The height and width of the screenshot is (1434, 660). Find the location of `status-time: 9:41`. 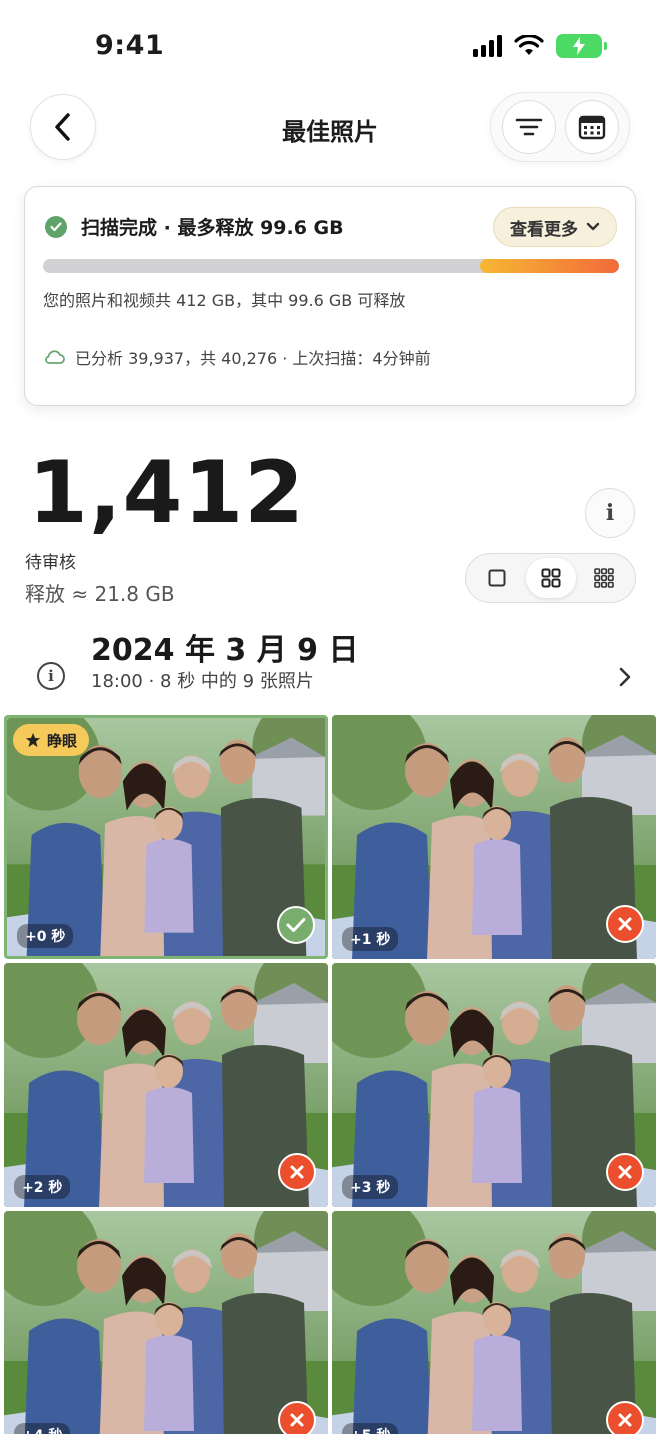

status-time: 9:41 is located at coordinates (130, 45).